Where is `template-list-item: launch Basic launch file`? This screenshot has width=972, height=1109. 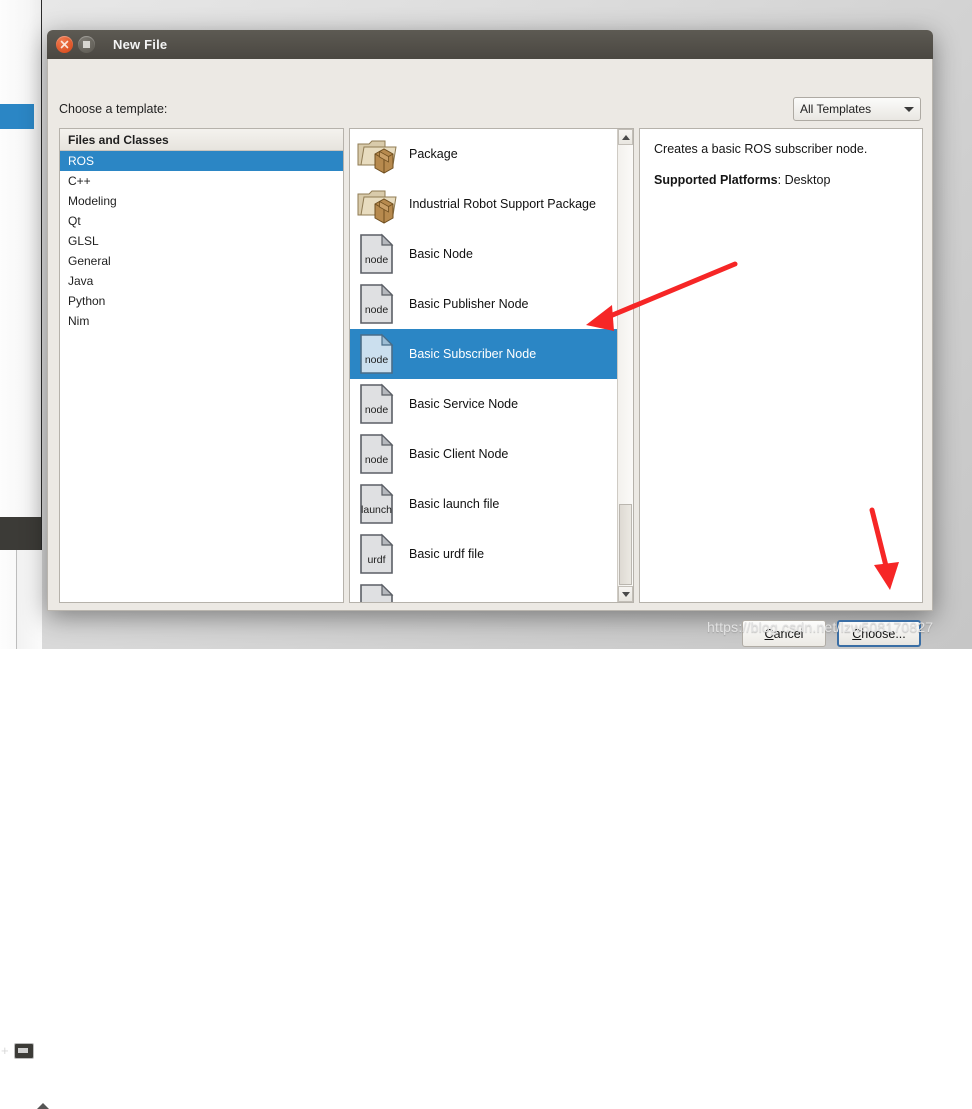 template-list-item: launch Basic launch file is located at coordinates (483, 504).